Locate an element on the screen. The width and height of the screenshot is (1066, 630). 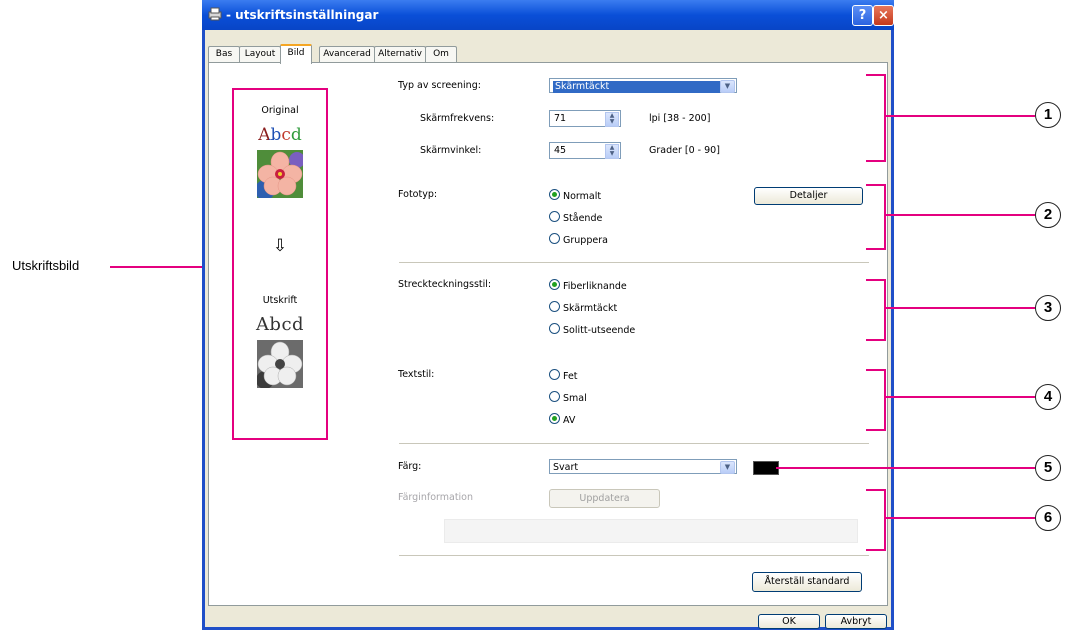
print-preview-box: Original Abcd ⇩ Utskrift Abcd is located at coordinates (280, 264).